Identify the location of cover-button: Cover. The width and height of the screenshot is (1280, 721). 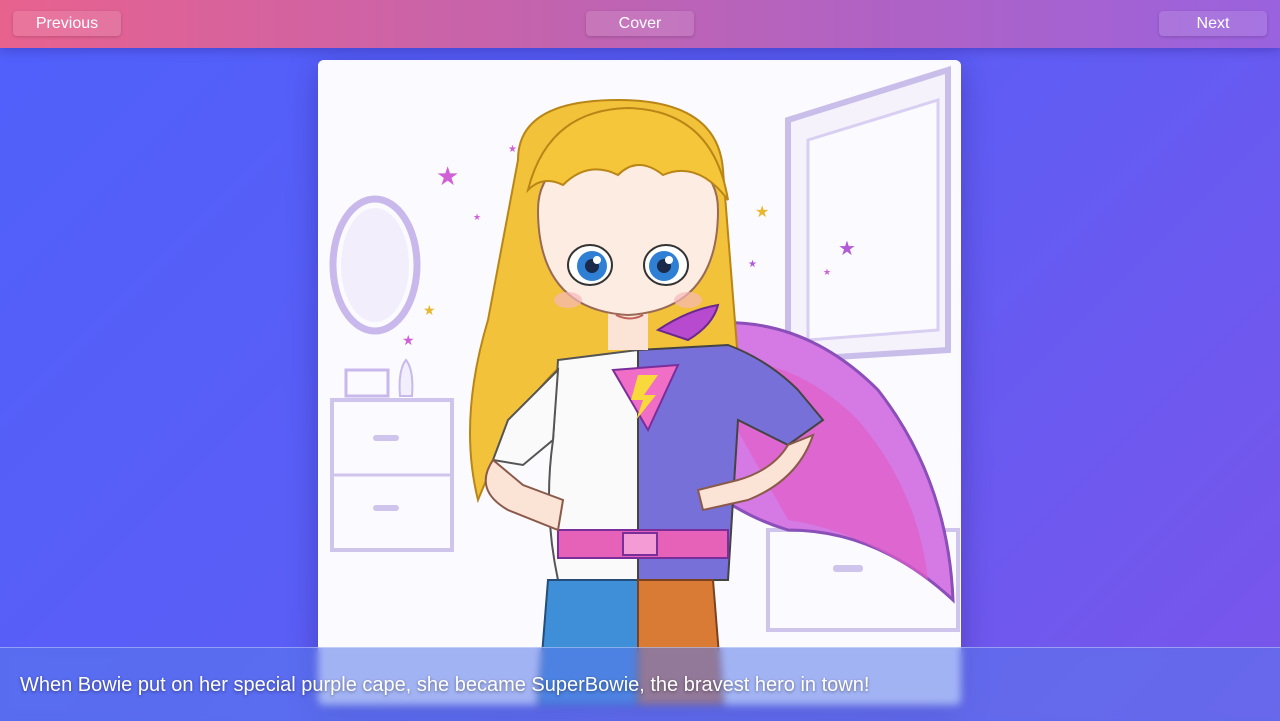
(640, 23).